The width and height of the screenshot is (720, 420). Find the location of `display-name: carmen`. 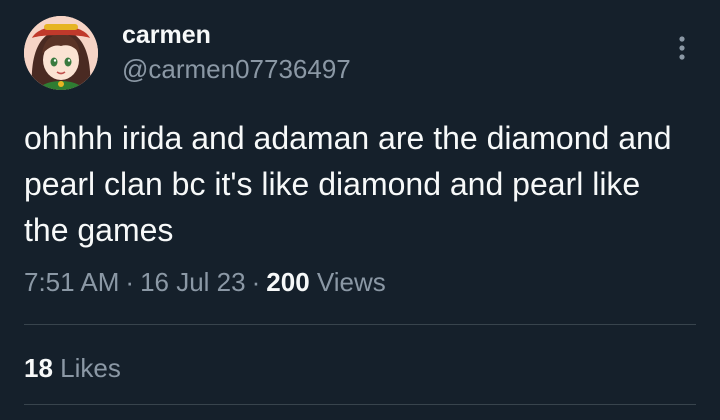

display-name: carmen is located at coordinates (166, 35).